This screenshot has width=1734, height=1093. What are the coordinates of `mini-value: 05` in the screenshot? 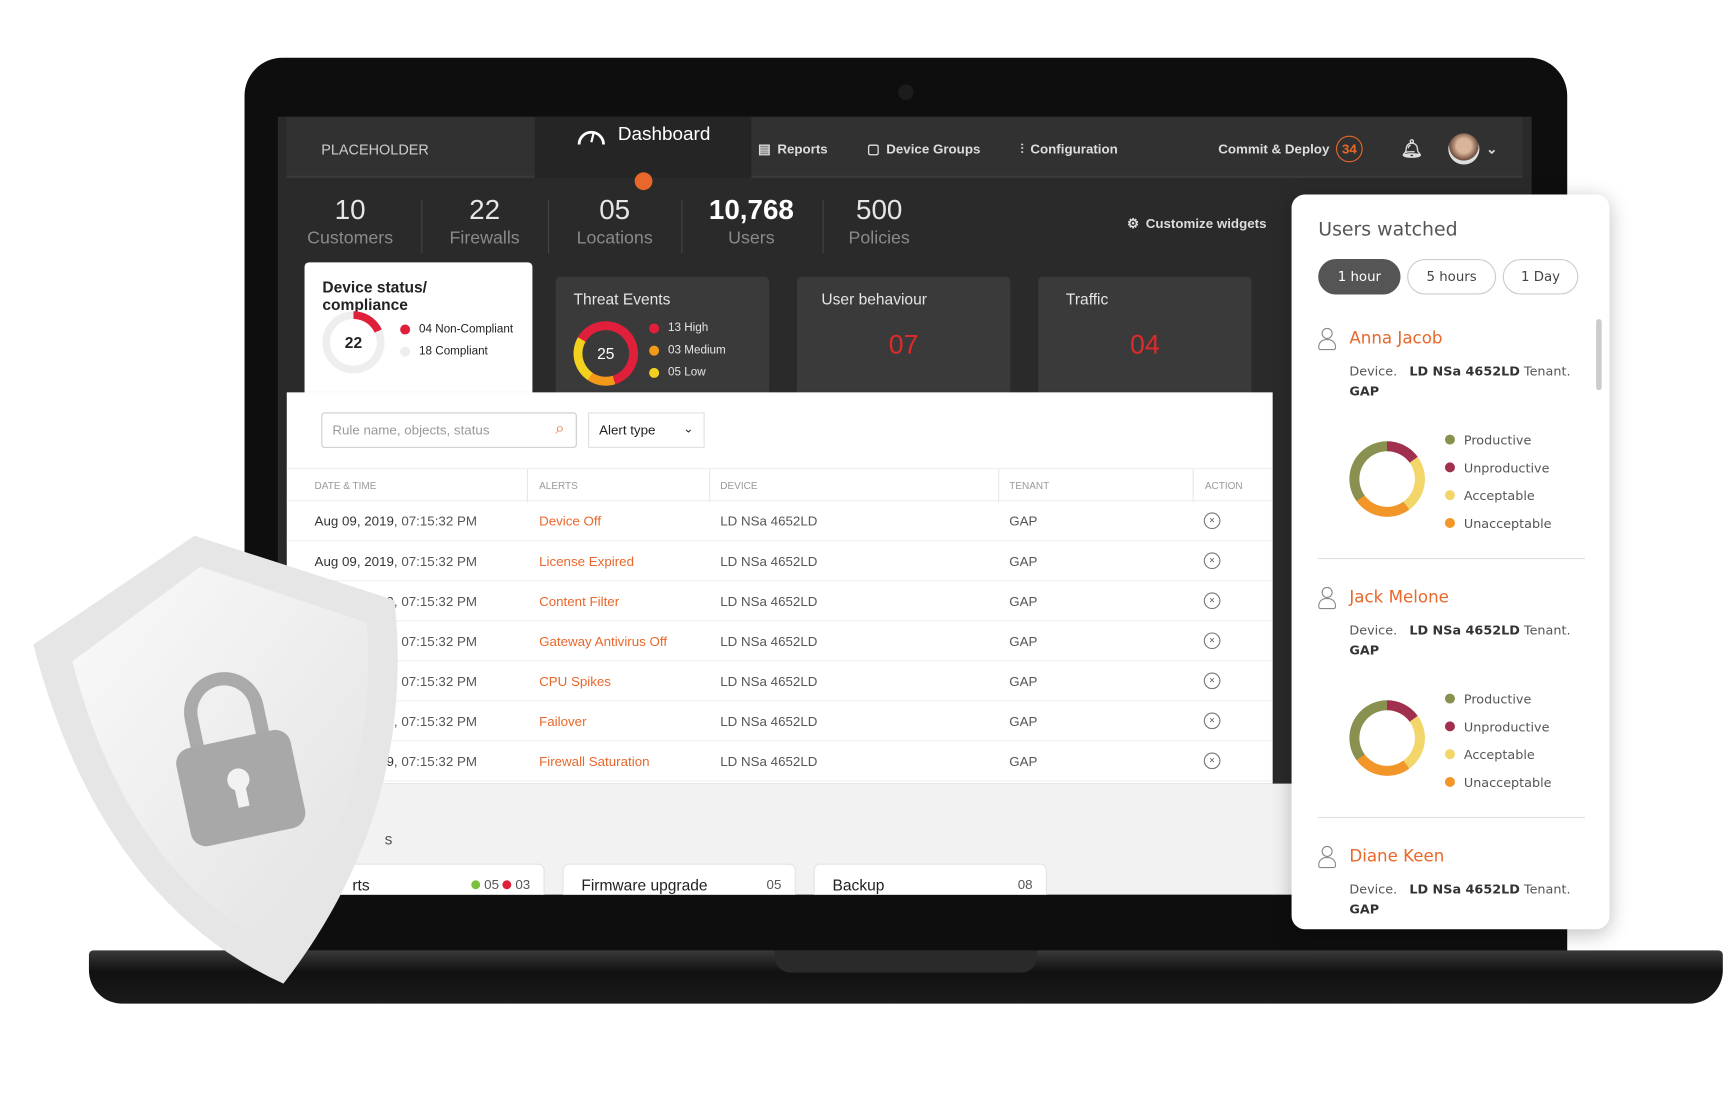 It's located at (774, 884).